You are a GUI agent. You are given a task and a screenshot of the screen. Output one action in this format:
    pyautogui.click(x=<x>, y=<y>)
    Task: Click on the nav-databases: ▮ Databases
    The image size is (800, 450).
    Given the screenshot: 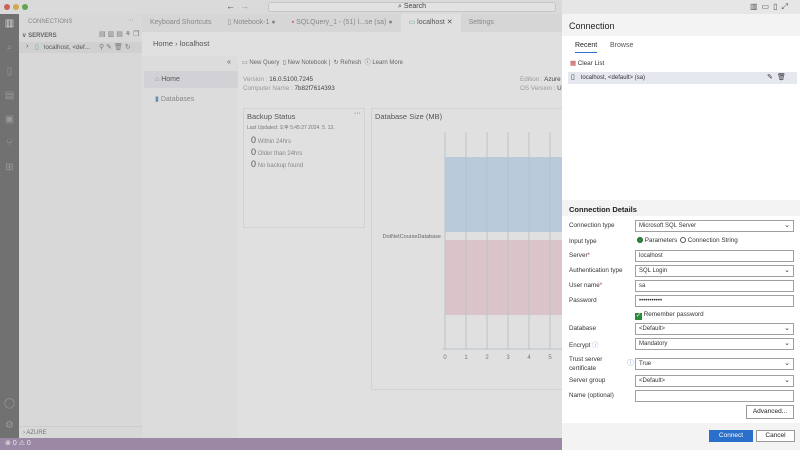 What is the action you would take?
    pyautogui.click(x=191, y=98)
    